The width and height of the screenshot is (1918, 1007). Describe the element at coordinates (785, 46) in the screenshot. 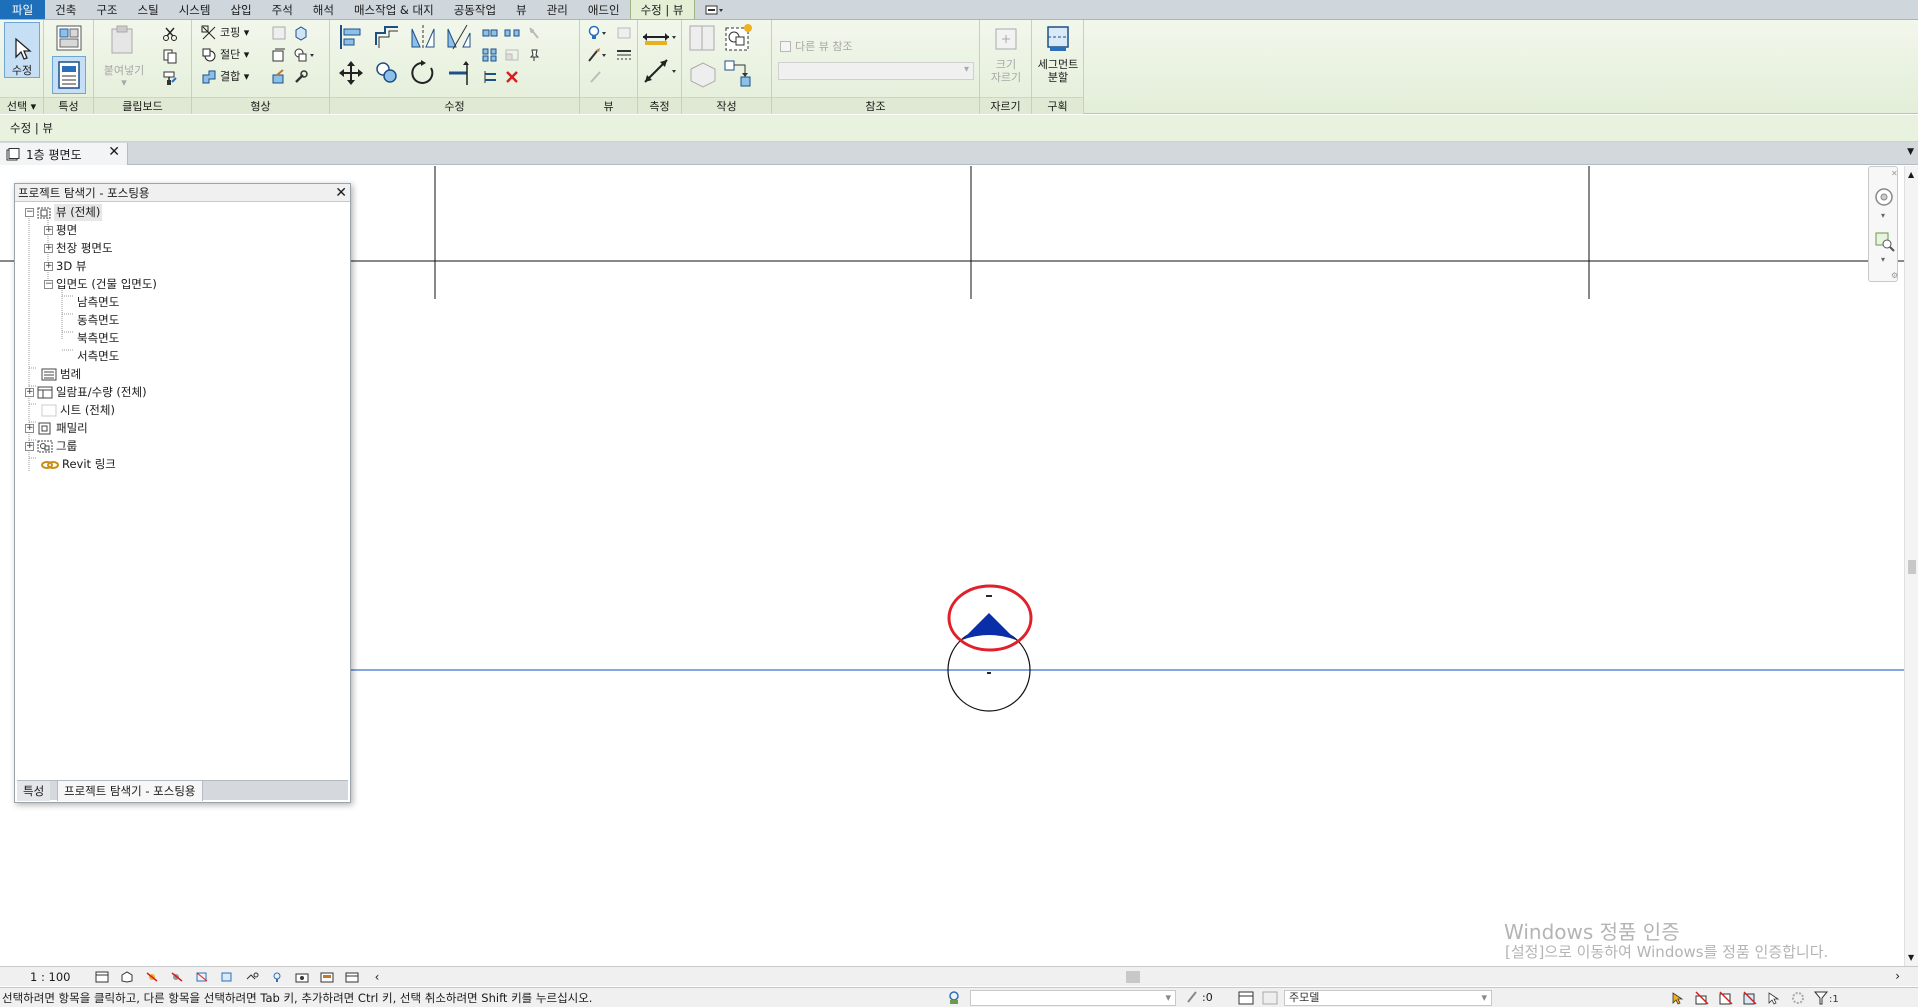

I see `other-view-checkbox` at that location.